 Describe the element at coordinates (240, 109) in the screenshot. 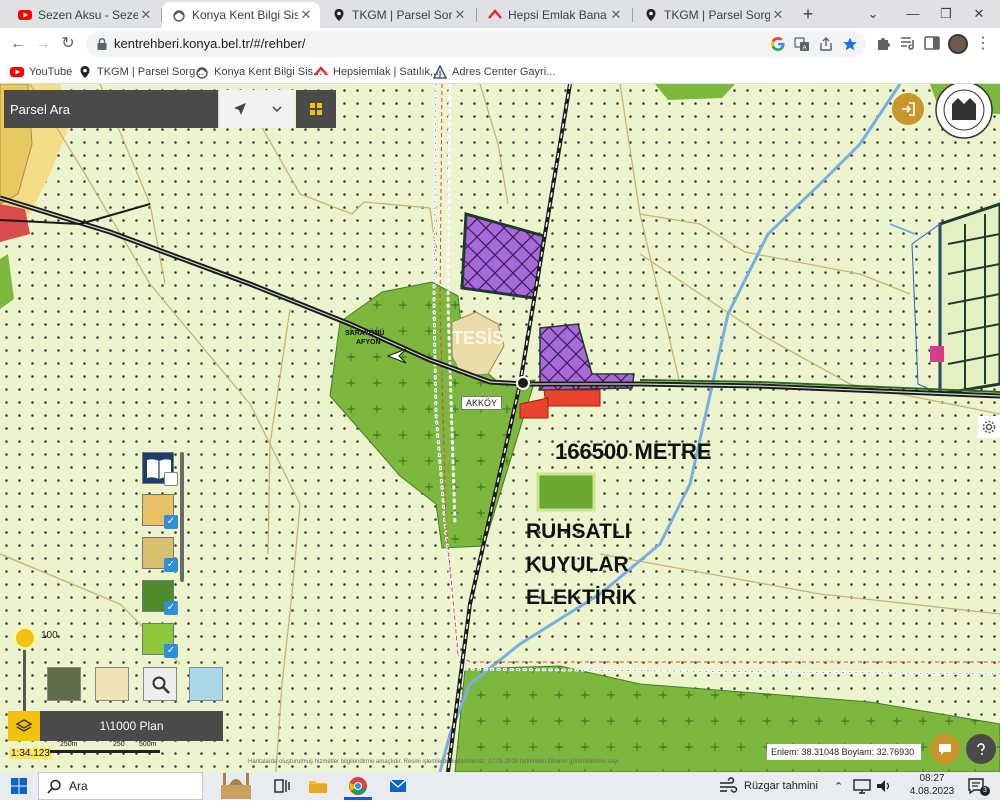

I see `locate-arrow-icon` at that location.